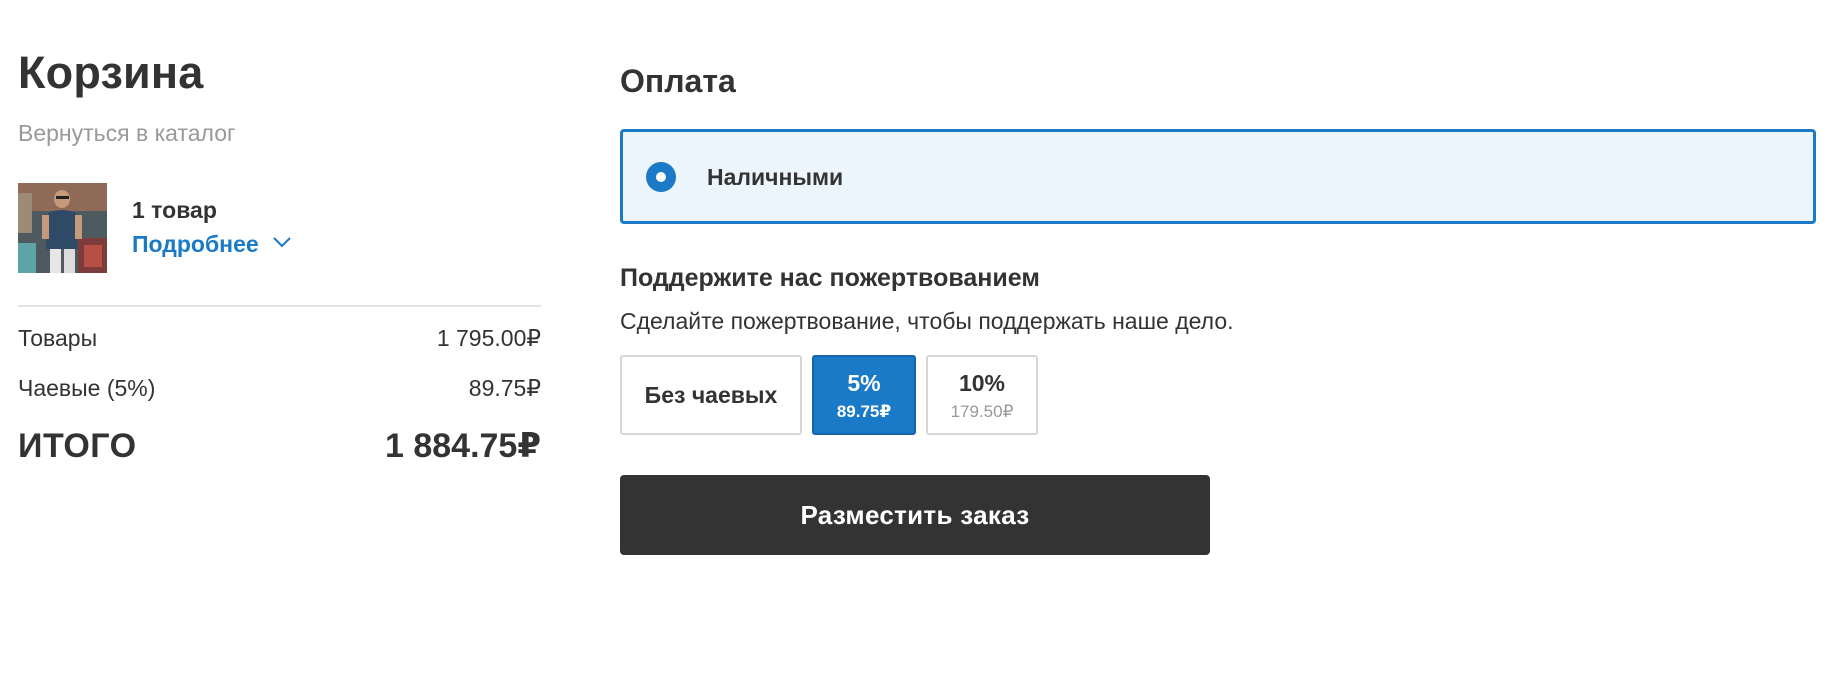 The height and width of the screenshot is (676, 1832). I want to click on tip-none-label: Без чаевых, so click(711, 395).